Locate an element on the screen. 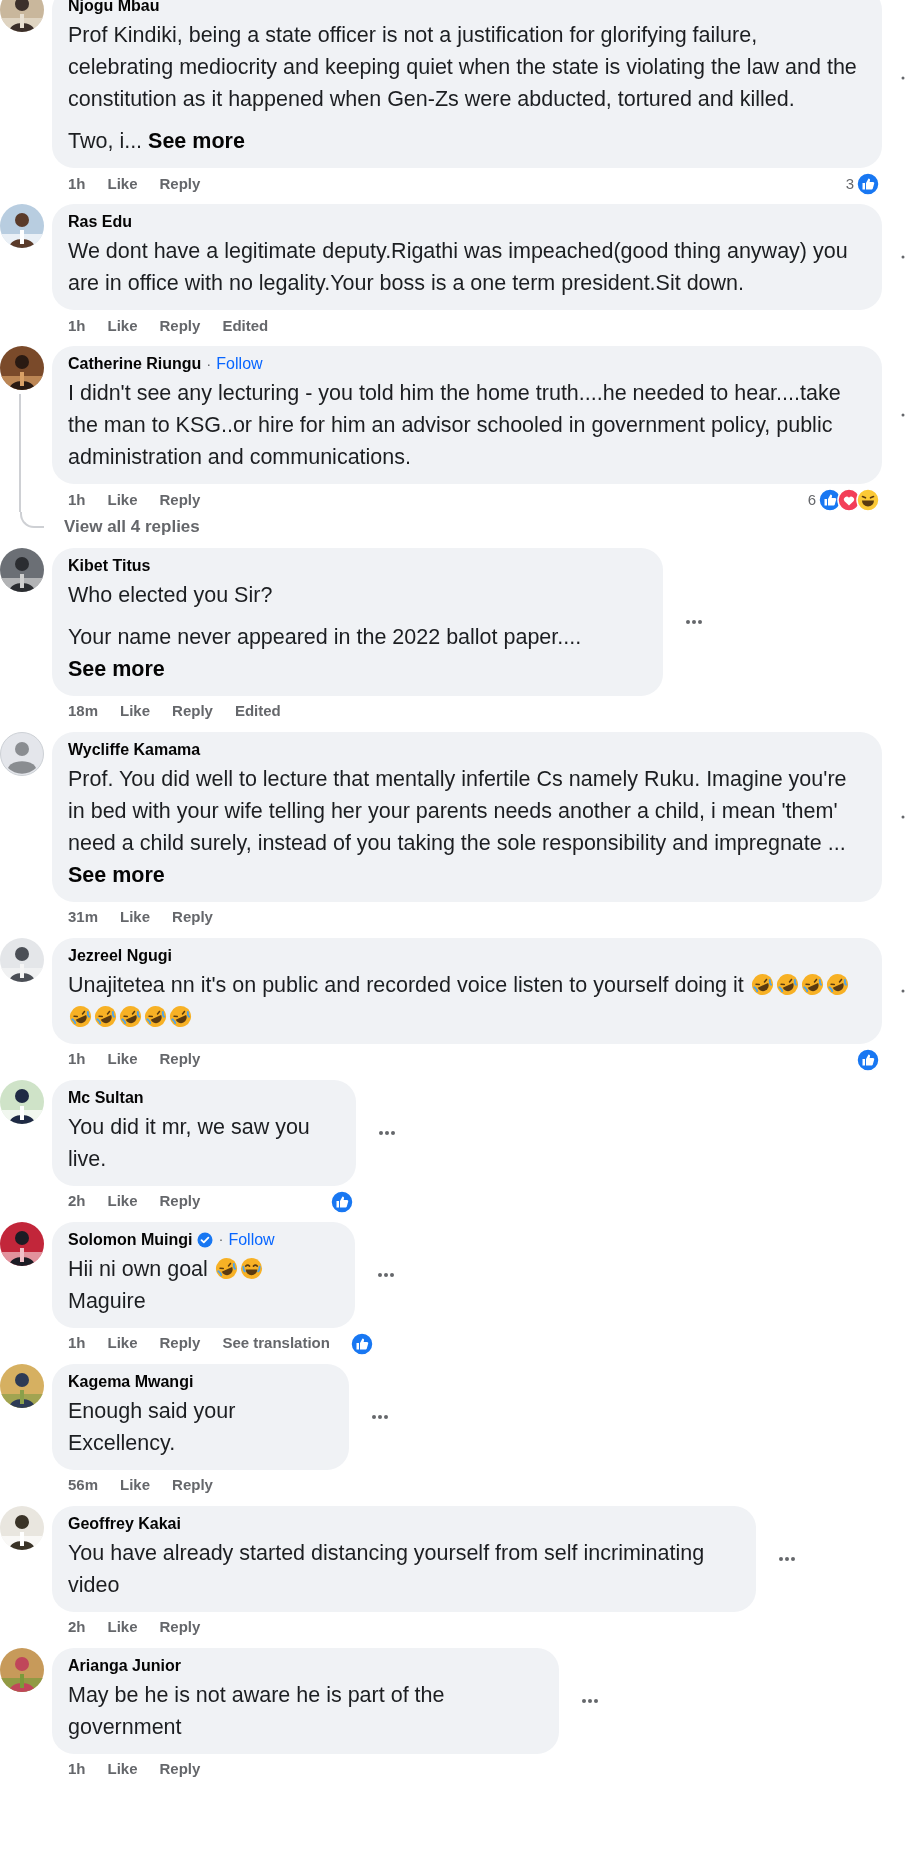 The image size is (906, 1868). comment-text: Prof Kindiki, being a state officer is not a justification for glorifying failure, celebrating mediocrity and keeping quiet when the state is violating the law and the constitution as it happened when Gen-Zs were abducted, tortured and killed. is located at coordinates (463, 67).